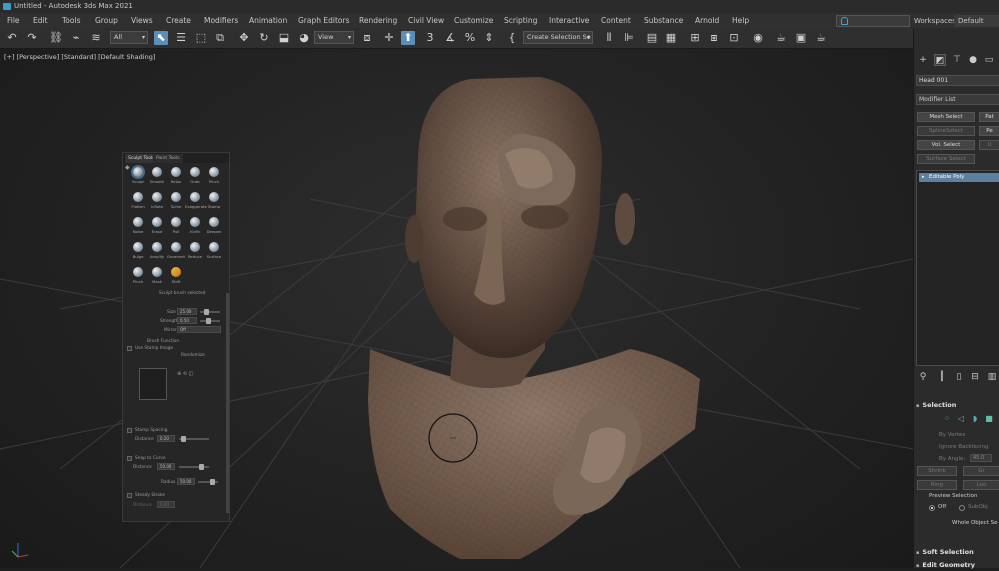 Image resolution: width=999 pixels, height=571 pixels. What do you see at coordinates (569, 20) in the screenshot?
I see `menu-interactive: Interactive` at bounding box center [569, 20].